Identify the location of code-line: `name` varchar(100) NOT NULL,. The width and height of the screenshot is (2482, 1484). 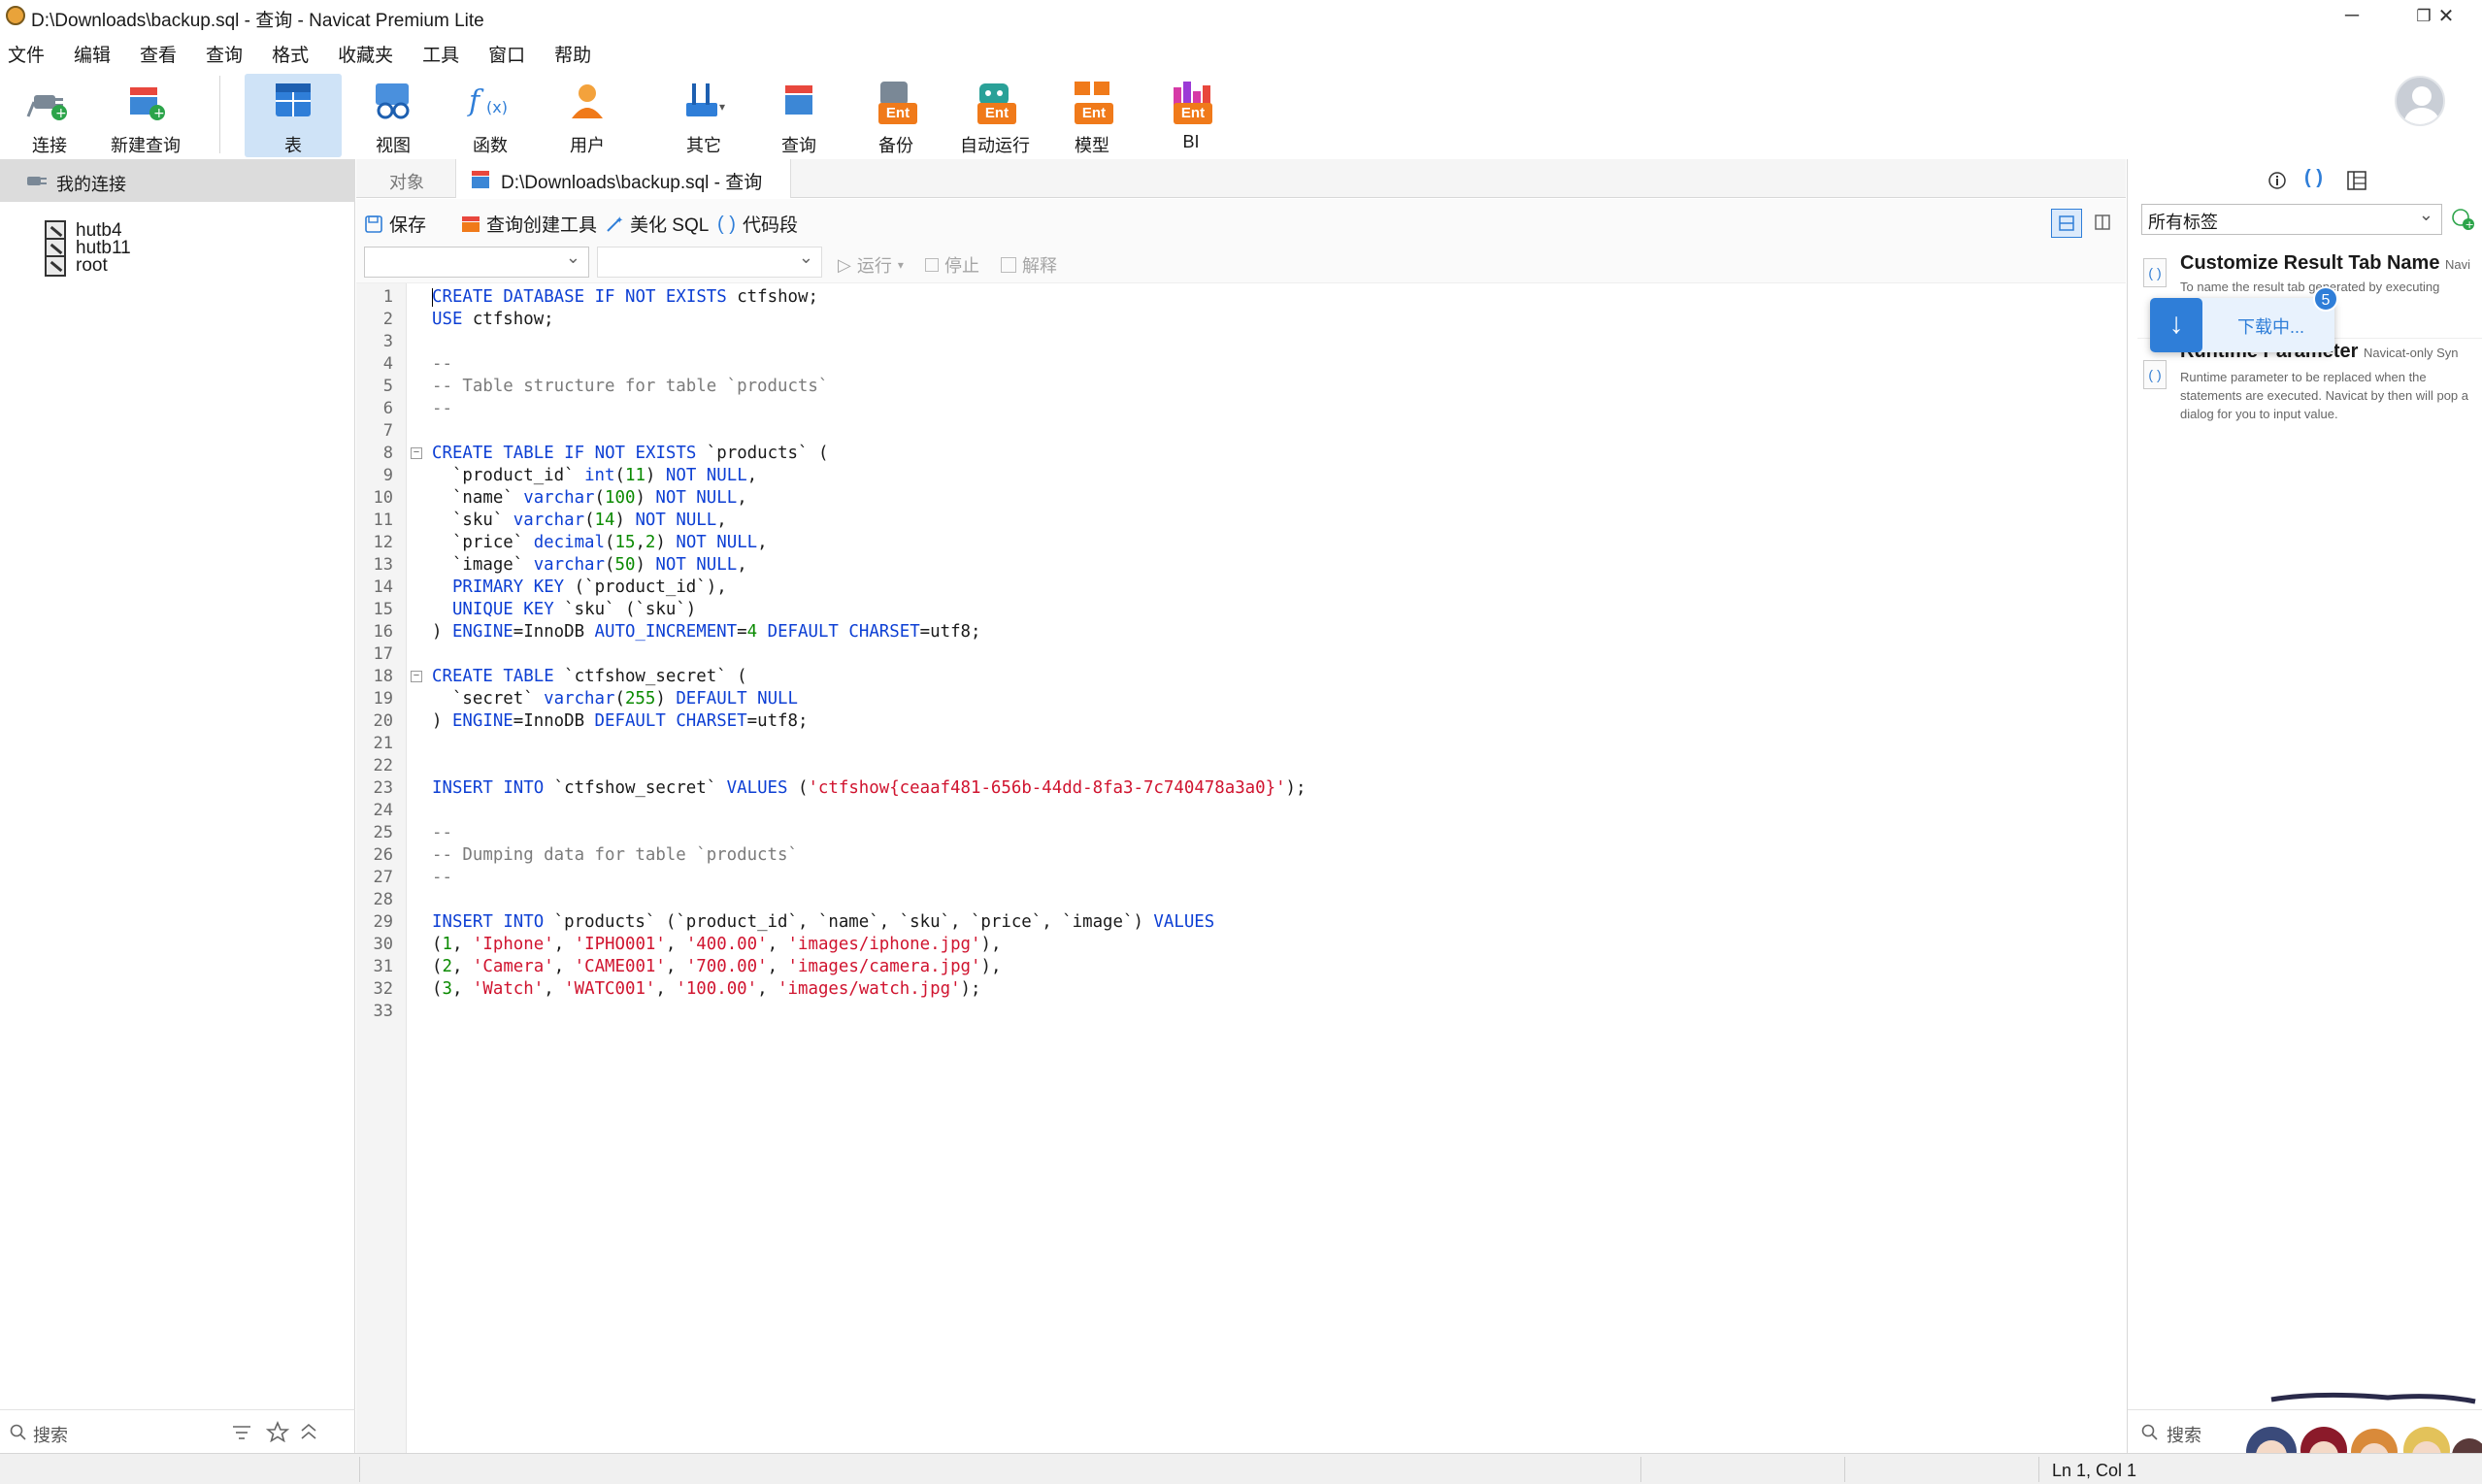
(589, 498).